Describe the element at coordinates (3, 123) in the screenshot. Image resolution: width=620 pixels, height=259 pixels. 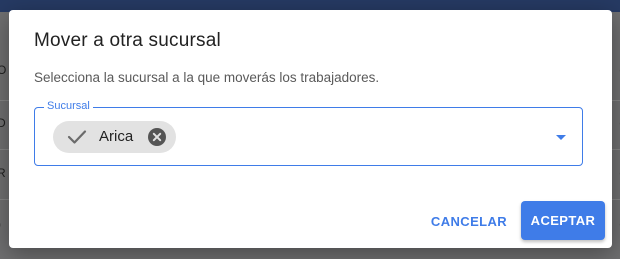
I see `background-cell-text: D` at that location.